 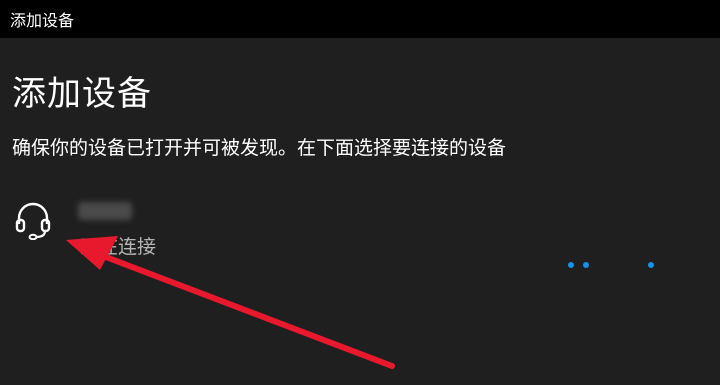 I want to click on window-title: 添加设备, so click(x=42, y=20).